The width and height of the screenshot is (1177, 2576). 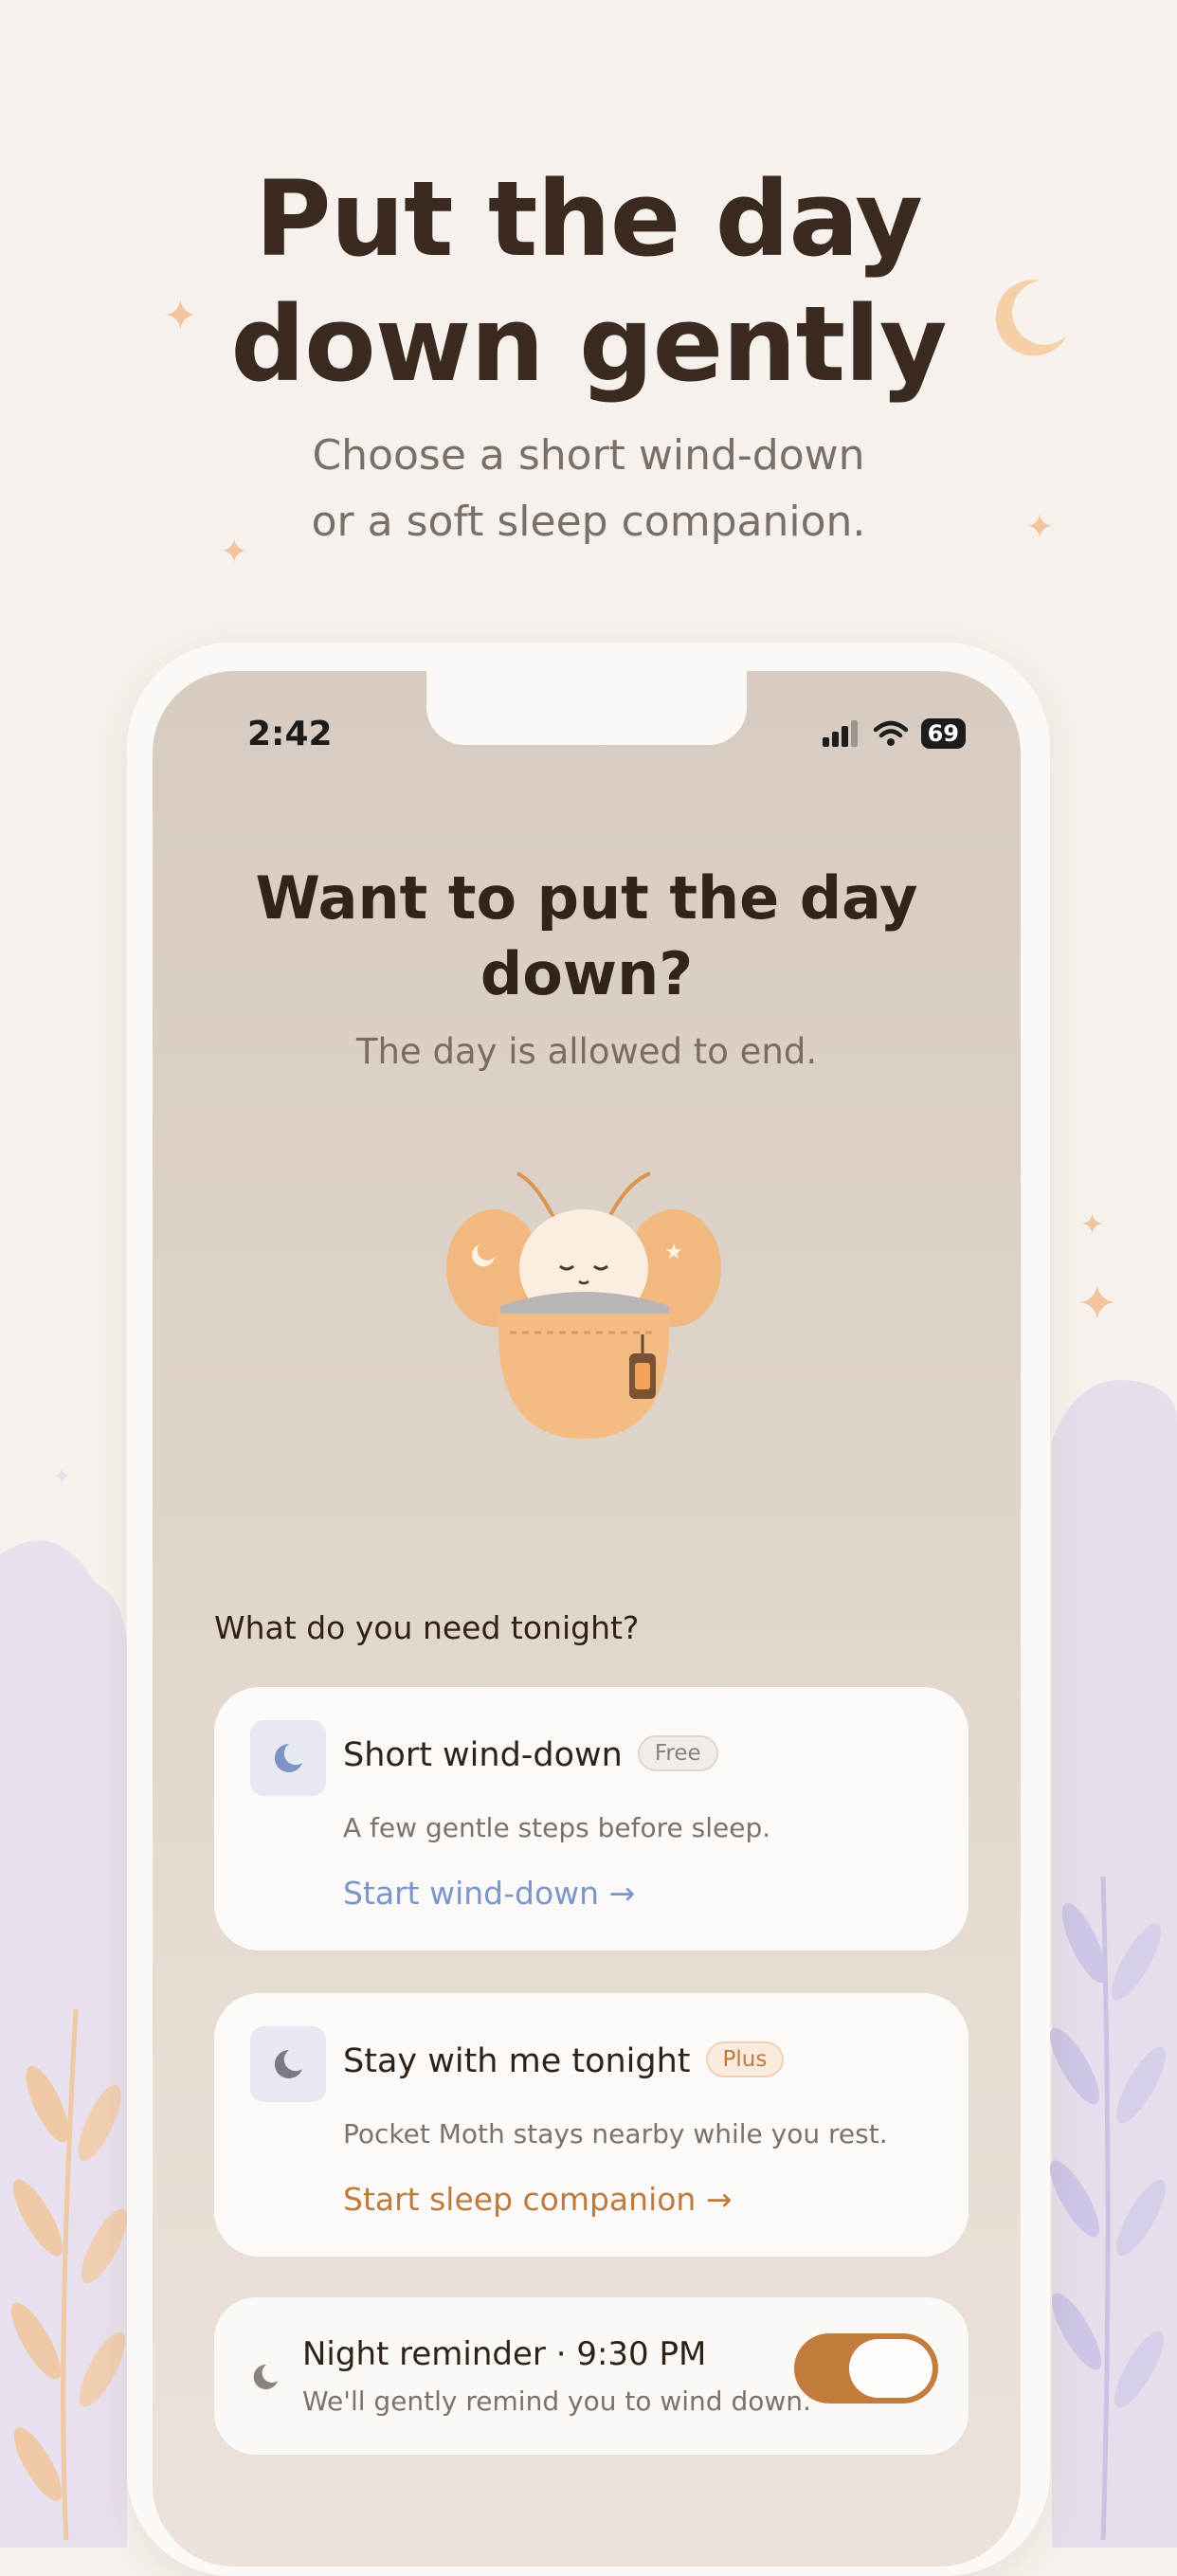 What do you see at coordinates (745, 2059) in the screenshot?
I see `plus-badge: Plus` at bounding box center [745, 2059].